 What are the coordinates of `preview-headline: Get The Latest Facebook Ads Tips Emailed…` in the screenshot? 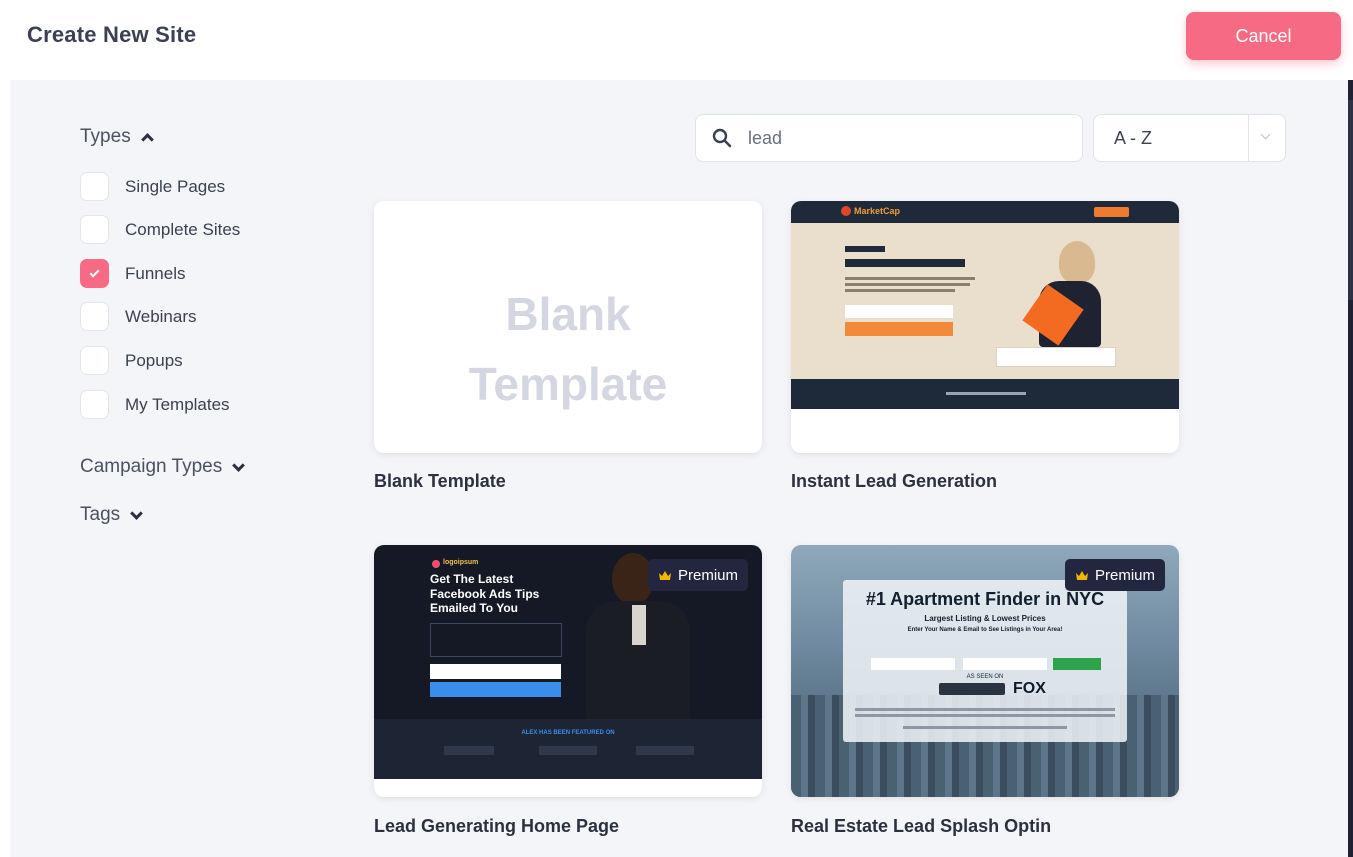 It's located at (485, 593).